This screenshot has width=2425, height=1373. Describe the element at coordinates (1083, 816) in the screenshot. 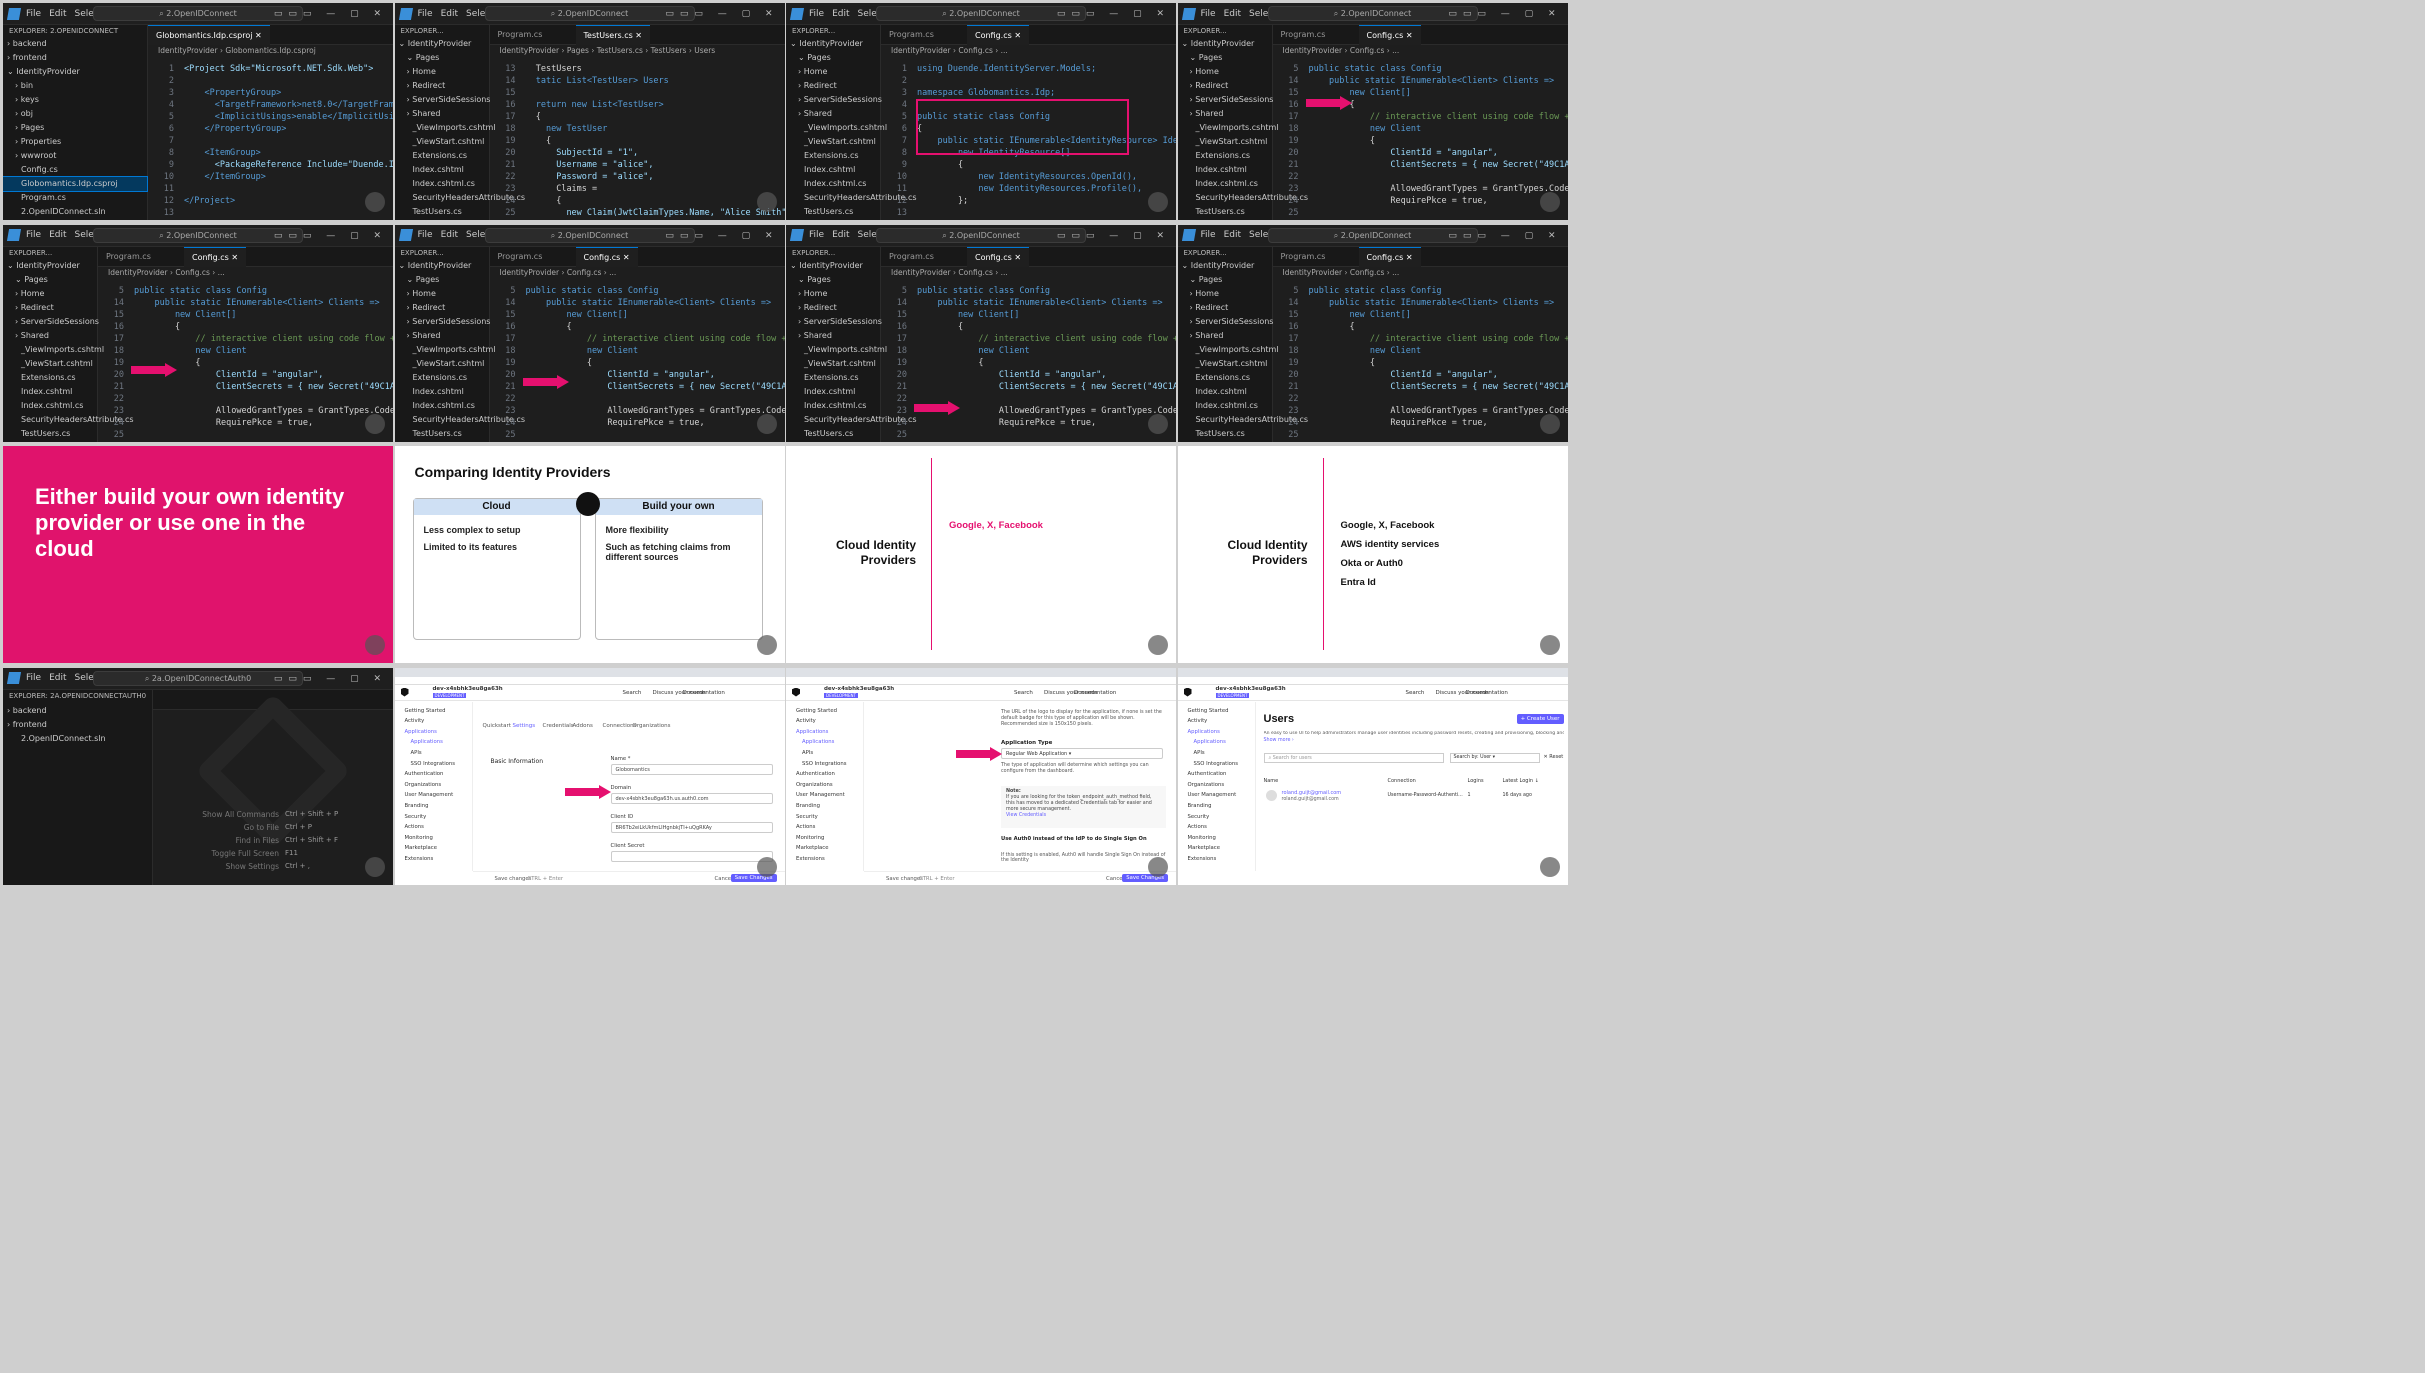

I see `view-credentials-link: View Credentials` at that location.